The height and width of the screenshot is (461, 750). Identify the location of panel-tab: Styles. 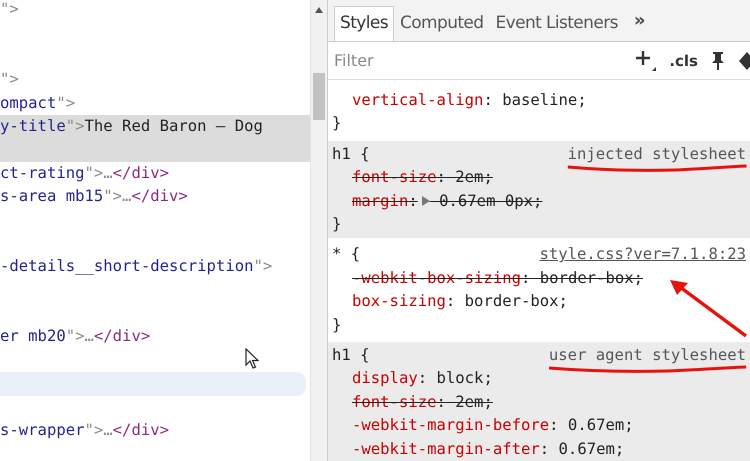
(364, 23).